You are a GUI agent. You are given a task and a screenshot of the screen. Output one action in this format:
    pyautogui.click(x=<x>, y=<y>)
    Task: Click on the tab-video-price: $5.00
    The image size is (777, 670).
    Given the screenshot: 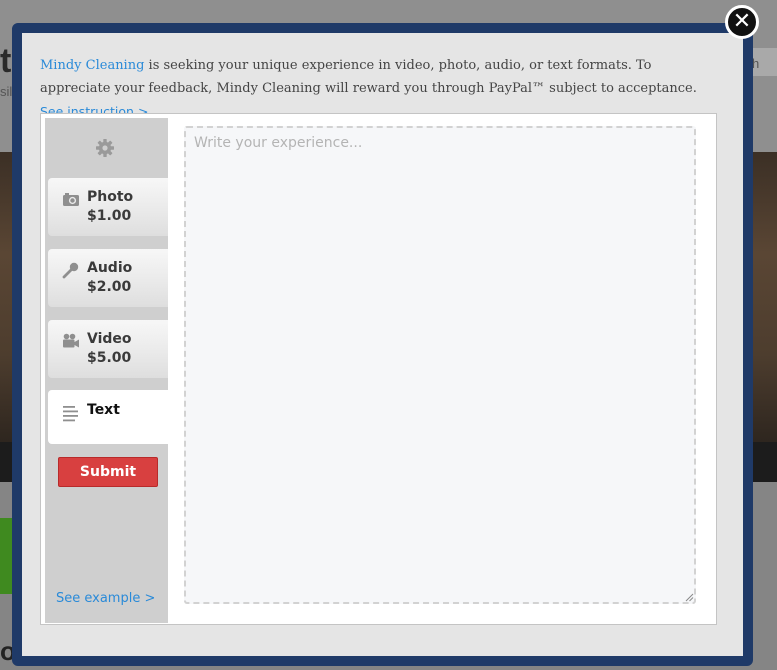 What is the action you would take?
    pyautogui.click(x=109, y=358)
    